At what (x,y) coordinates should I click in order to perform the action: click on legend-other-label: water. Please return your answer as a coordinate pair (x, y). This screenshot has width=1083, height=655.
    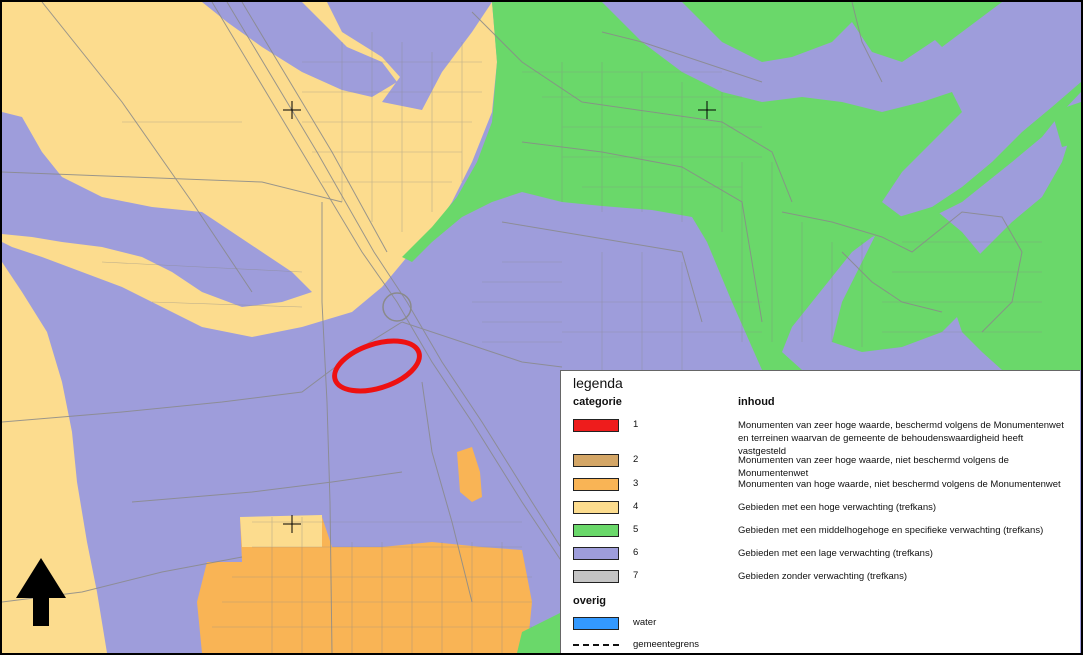
    Looking at the image, I should click on (645, 622).